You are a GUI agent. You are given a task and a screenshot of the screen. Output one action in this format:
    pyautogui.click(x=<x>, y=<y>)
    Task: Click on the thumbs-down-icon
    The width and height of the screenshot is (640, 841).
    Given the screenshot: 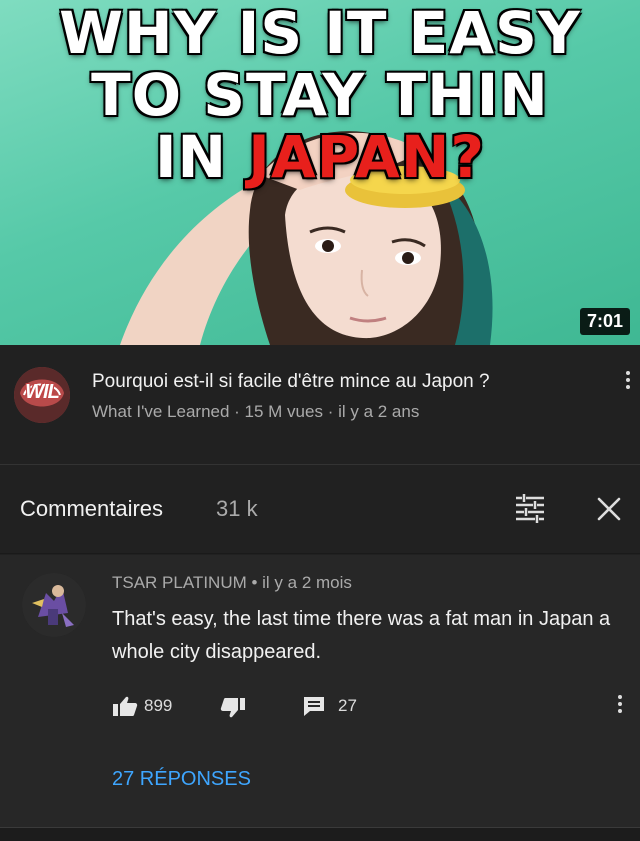 What is the action you would take?
    pyautogui.click(x=232, y=708)
    